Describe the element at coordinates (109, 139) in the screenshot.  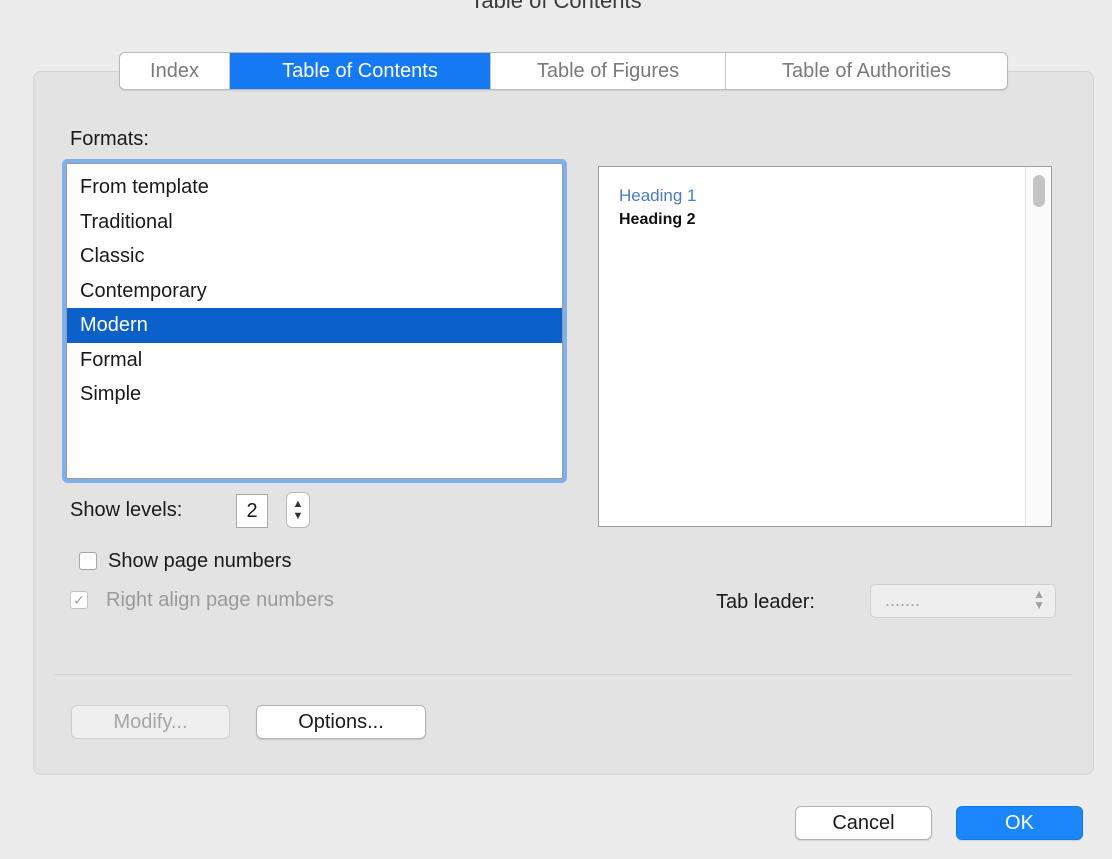
I see `formats-label: Formats:` at that location.